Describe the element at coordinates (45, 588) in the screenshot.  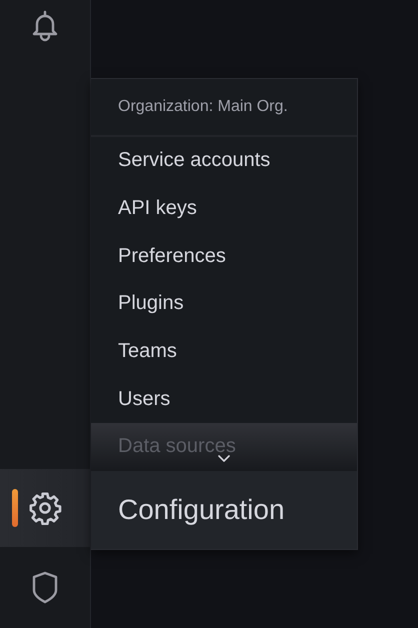
I see `shield-icon` at that location.